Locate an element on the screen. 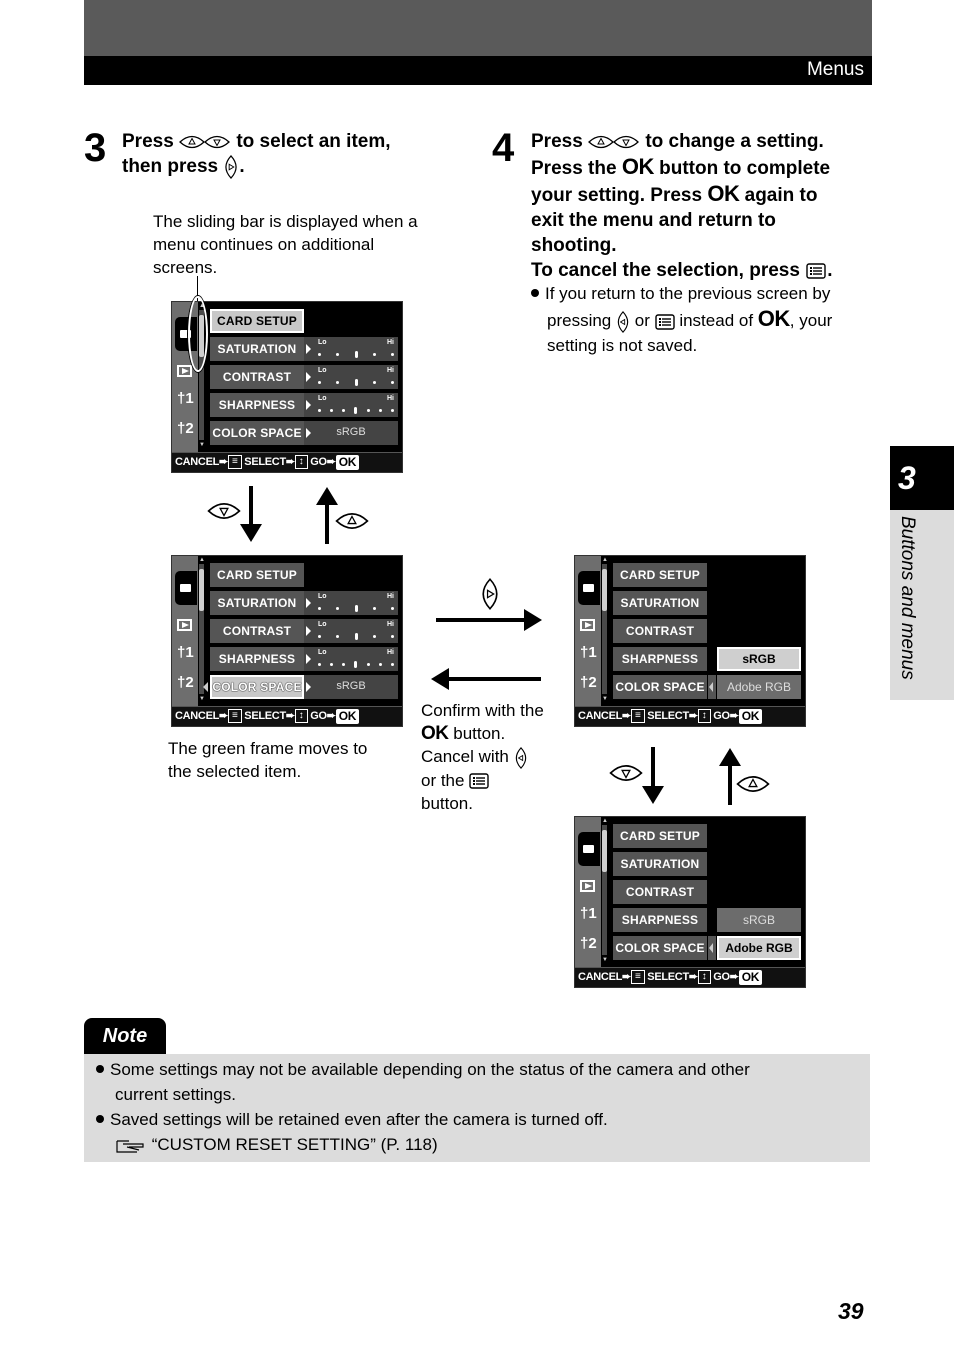 This screenshot has width=954, height=1355. reference-pointer-icon is located at coordinates (130, 1146).